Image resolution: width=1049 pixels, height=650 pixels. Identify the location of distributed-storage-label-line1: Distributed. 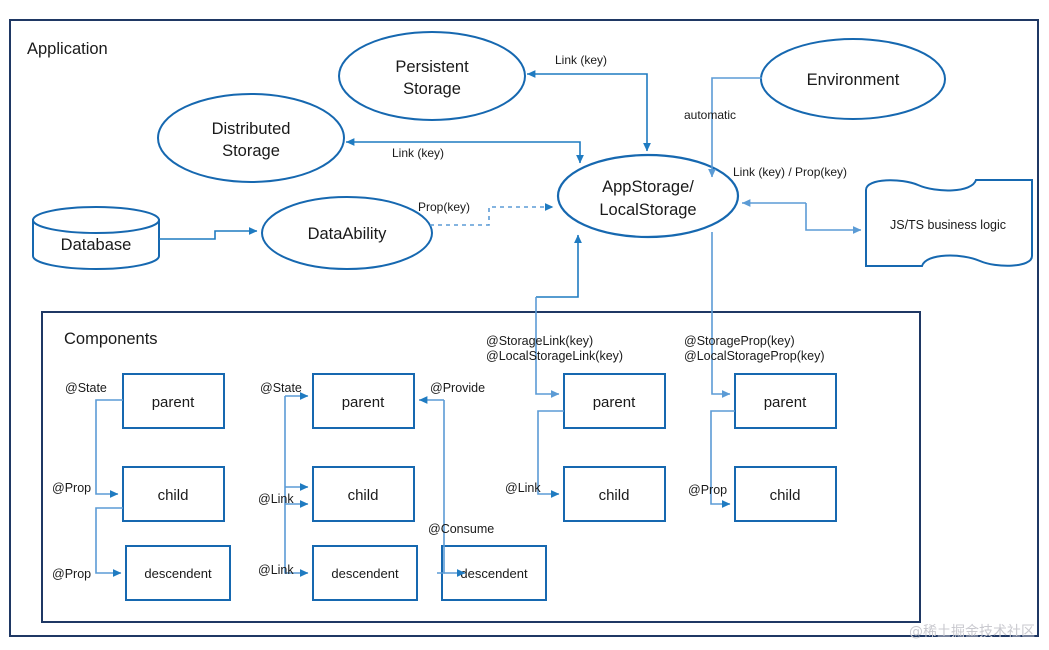
(251, 129).